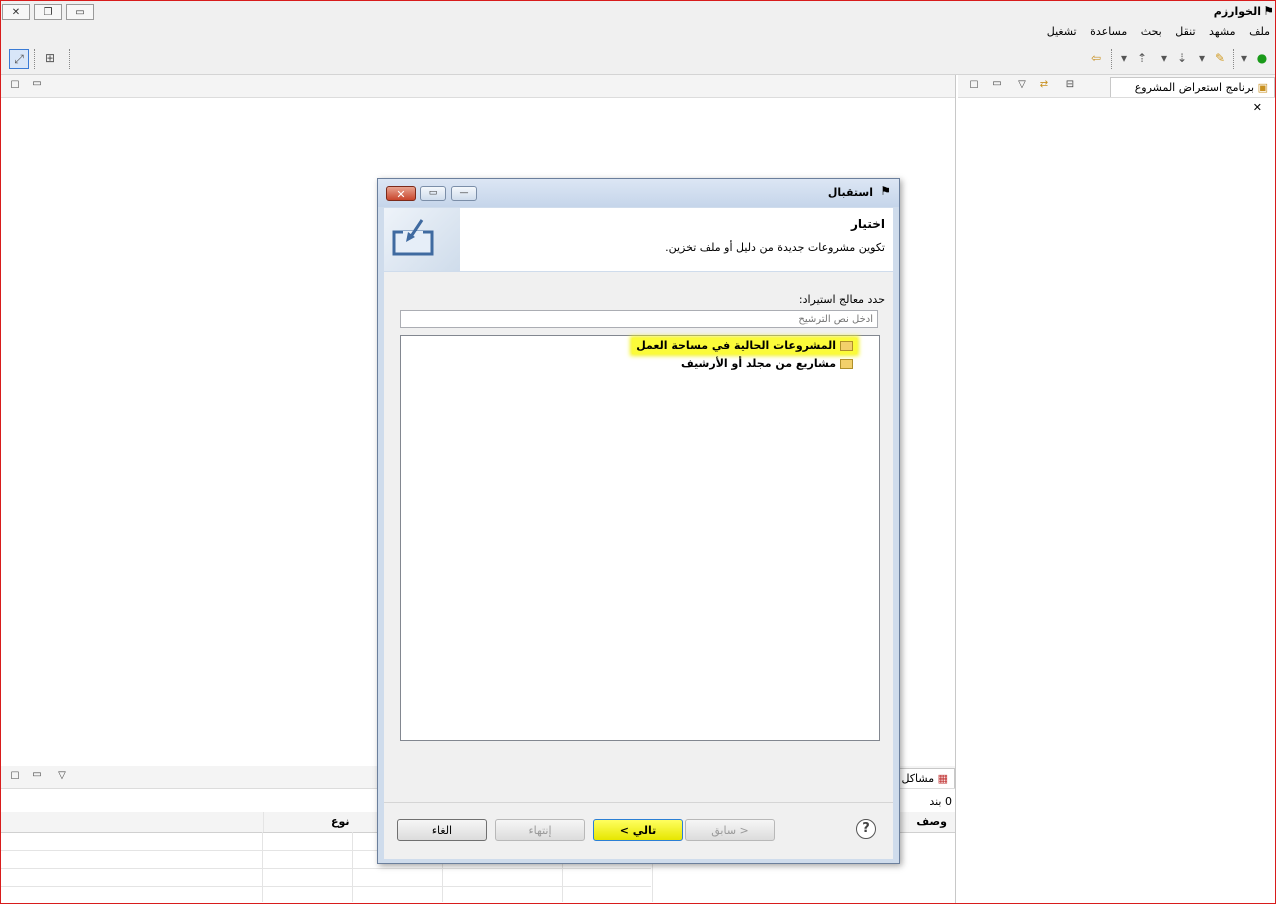  I want to click on column-divider, so click(263, 822).